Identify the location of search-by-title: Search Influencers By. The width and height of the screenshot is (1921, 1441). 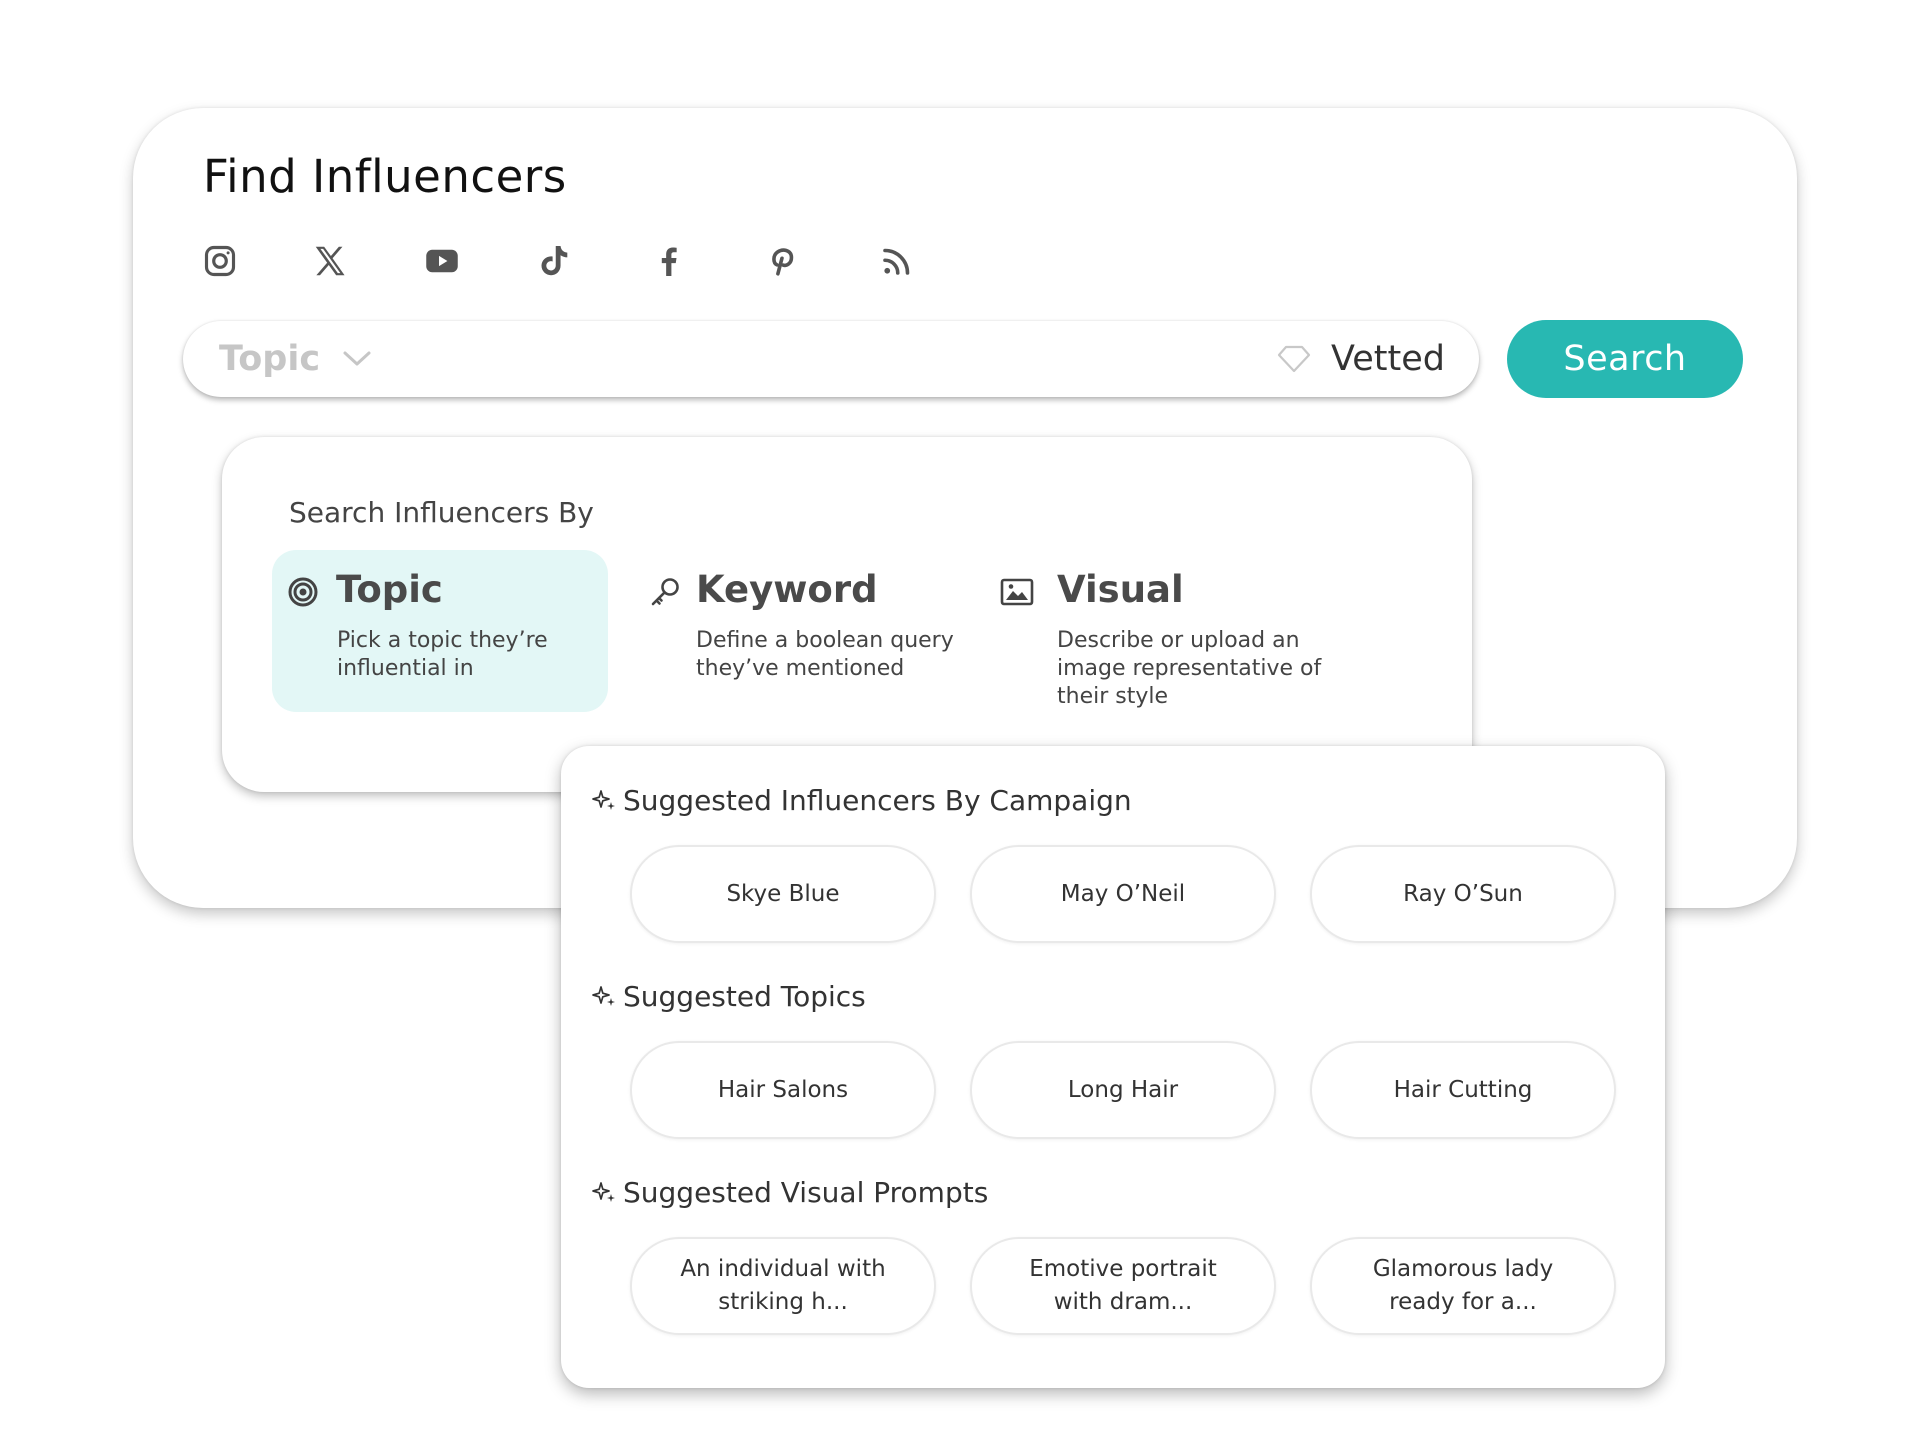
(441, 512).